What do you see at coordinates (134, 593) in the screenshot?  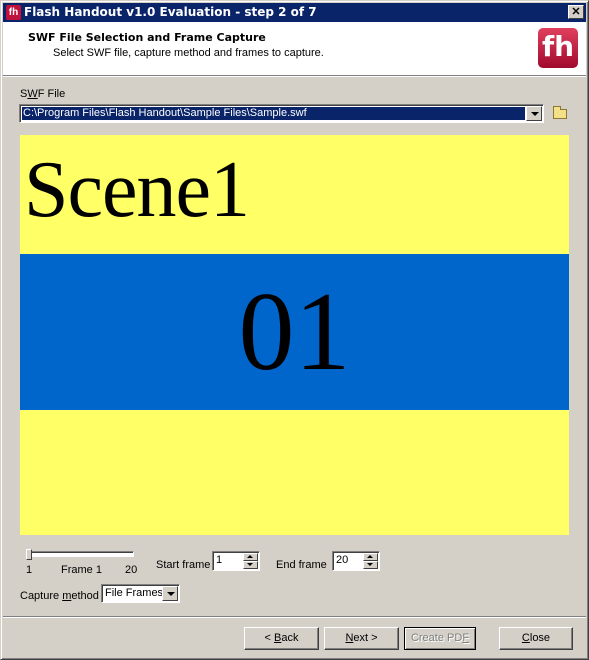 I see `capture-method-value: File Frames` at bounding box center [134, 593].